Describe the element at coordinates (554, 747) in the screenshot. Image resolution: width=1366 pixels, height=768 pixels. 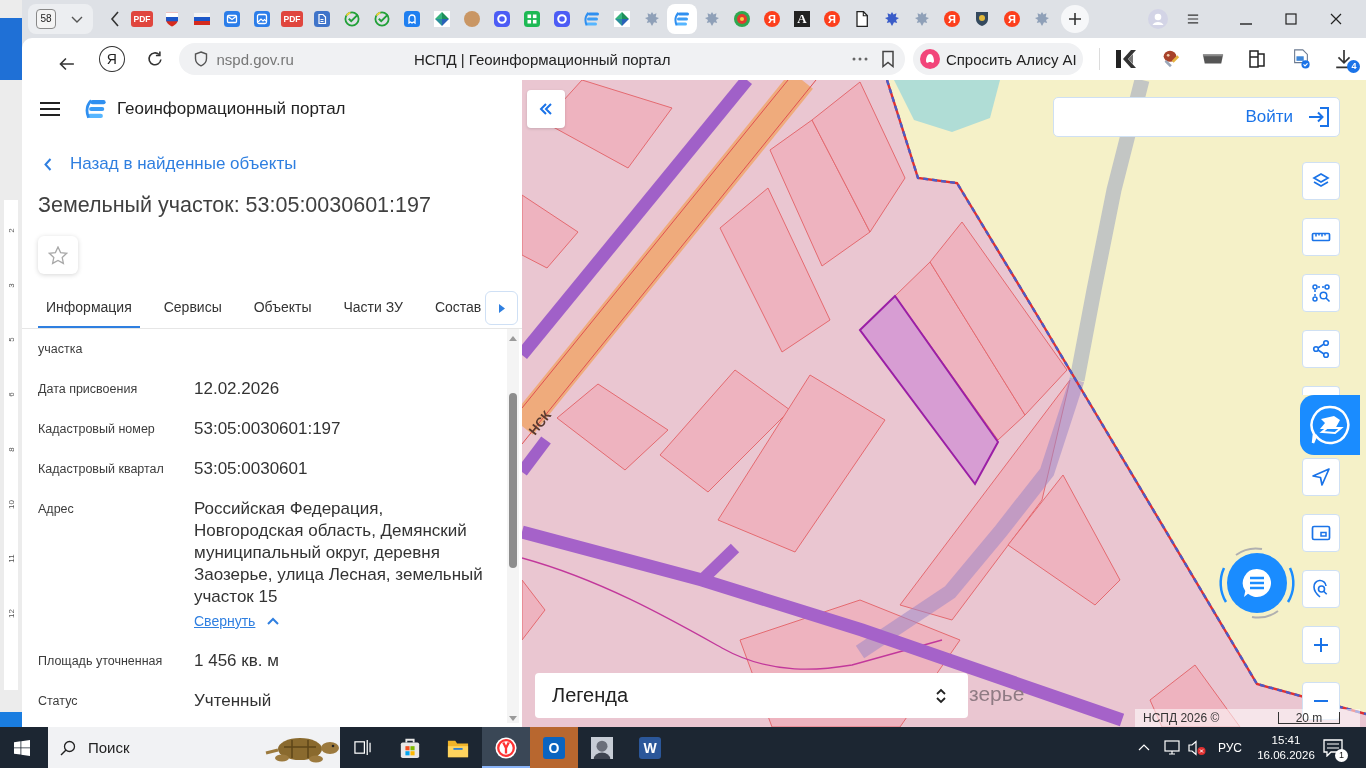
I see `taskbar-app-button: O` at that location.